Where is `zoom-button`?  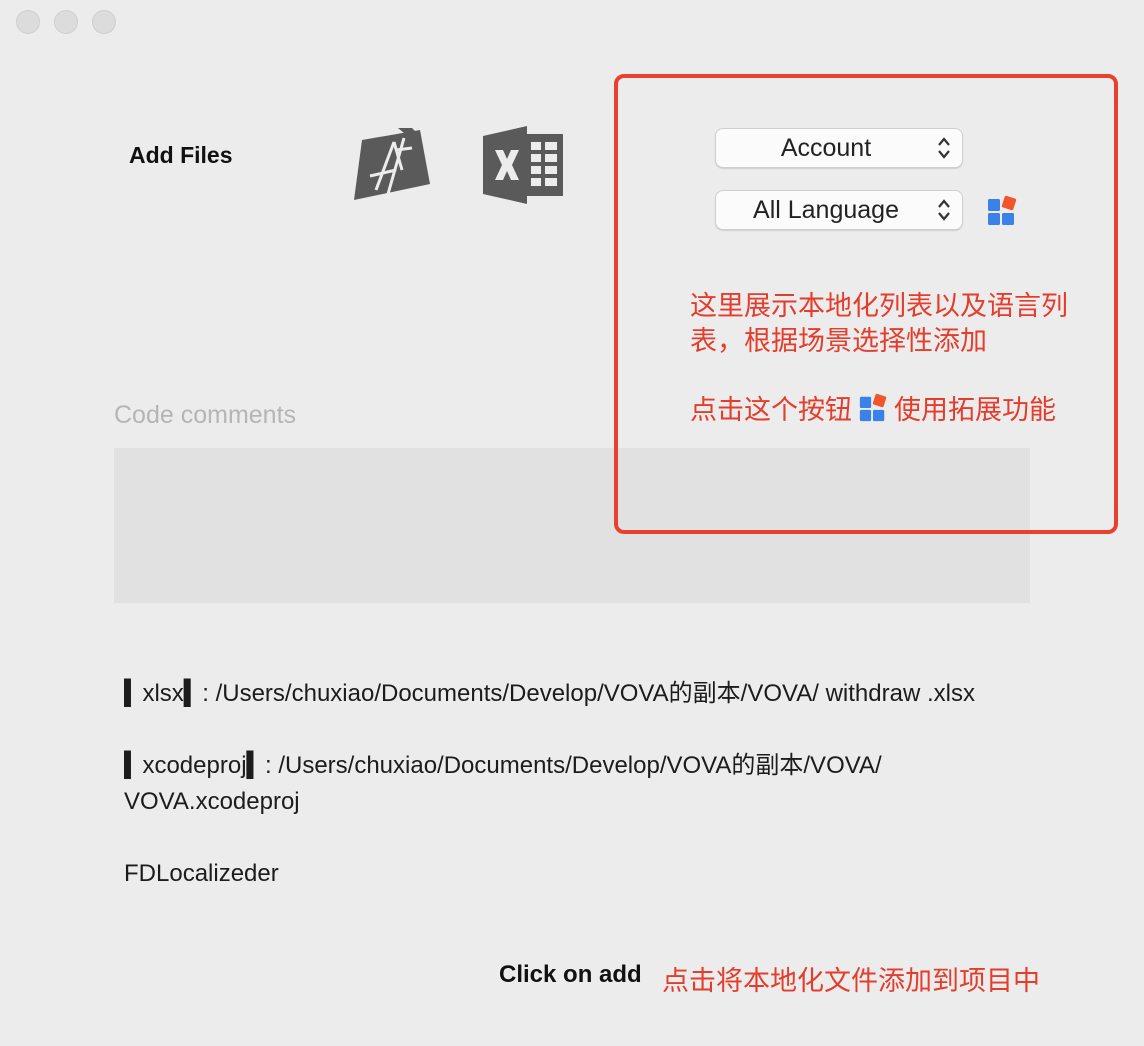
zoom-button is located at coordinates (104, 22).